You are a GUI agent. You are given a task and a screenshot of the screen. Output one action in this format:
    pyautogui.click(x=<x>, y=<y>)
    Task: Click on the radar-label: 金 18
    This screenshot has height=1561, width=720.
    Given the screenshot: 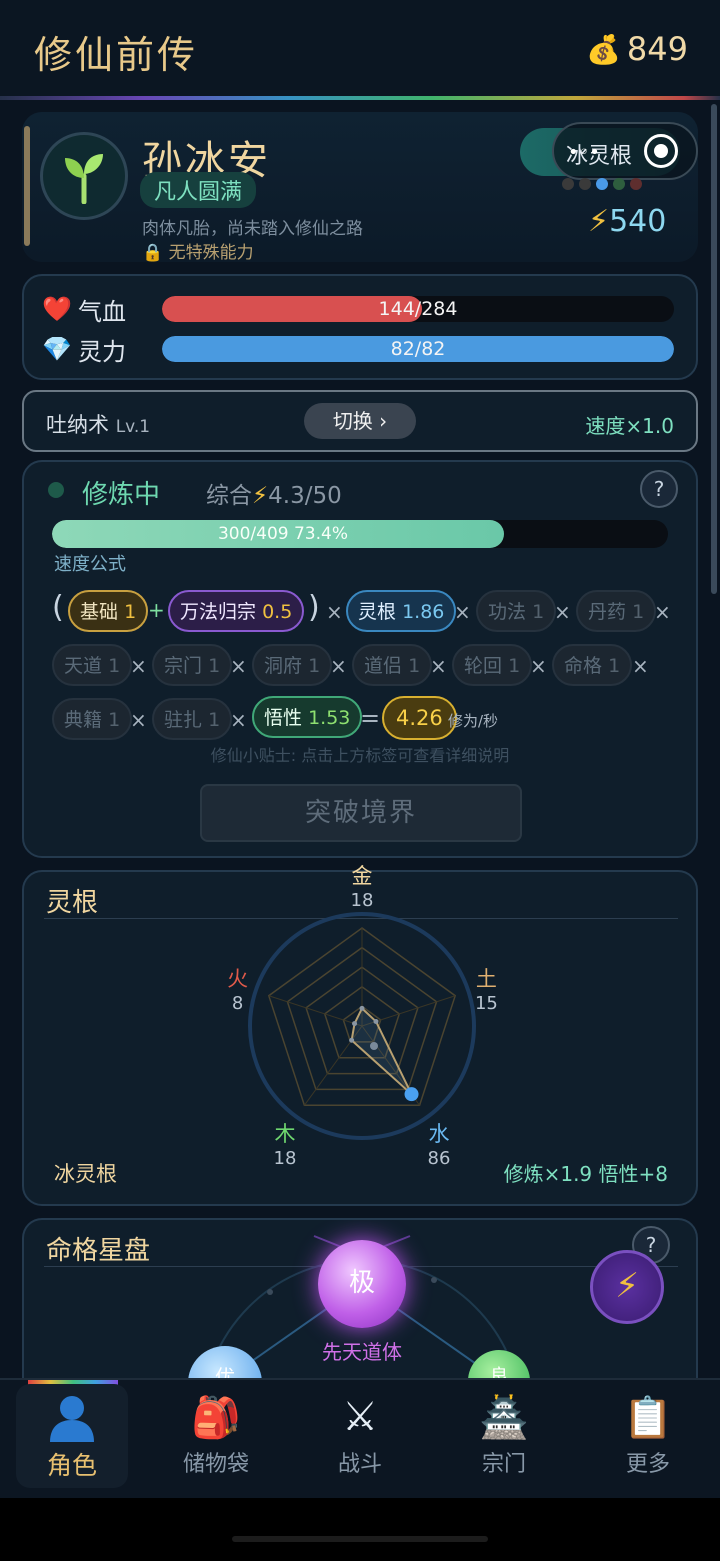 What is the action you would take?
    pyautogui.click(x=362, y=885)
    